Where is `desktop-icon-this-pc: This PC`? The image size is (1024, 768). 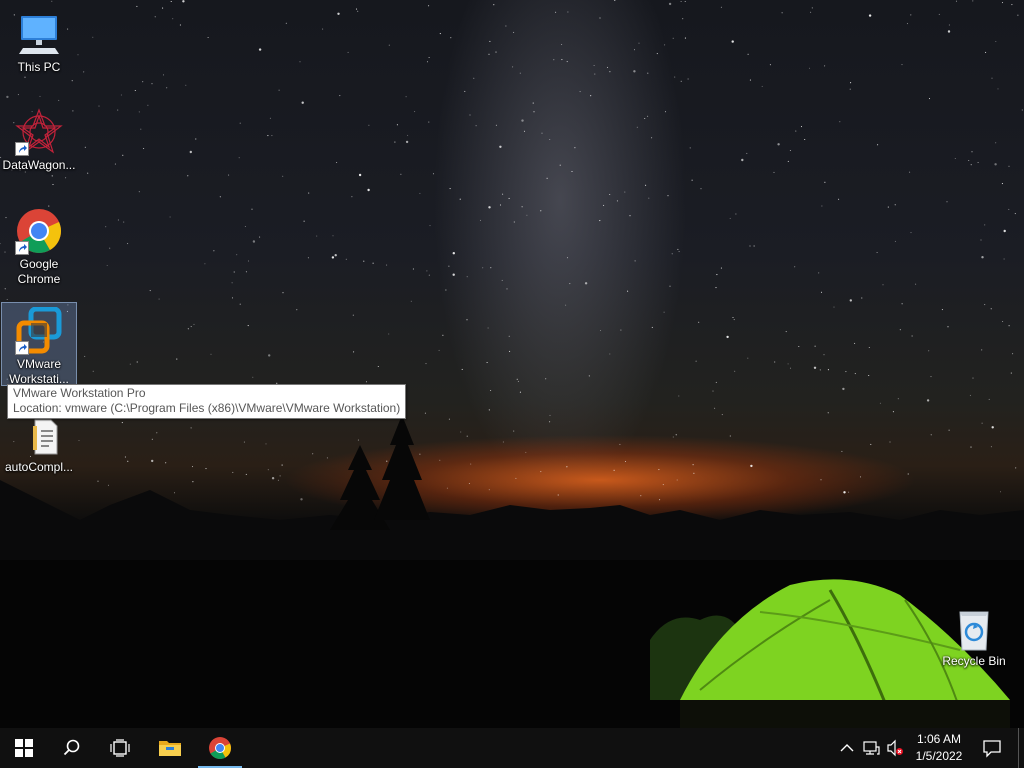 desktop-icon-this-pc: This PC is located at coordinates (39, 40).